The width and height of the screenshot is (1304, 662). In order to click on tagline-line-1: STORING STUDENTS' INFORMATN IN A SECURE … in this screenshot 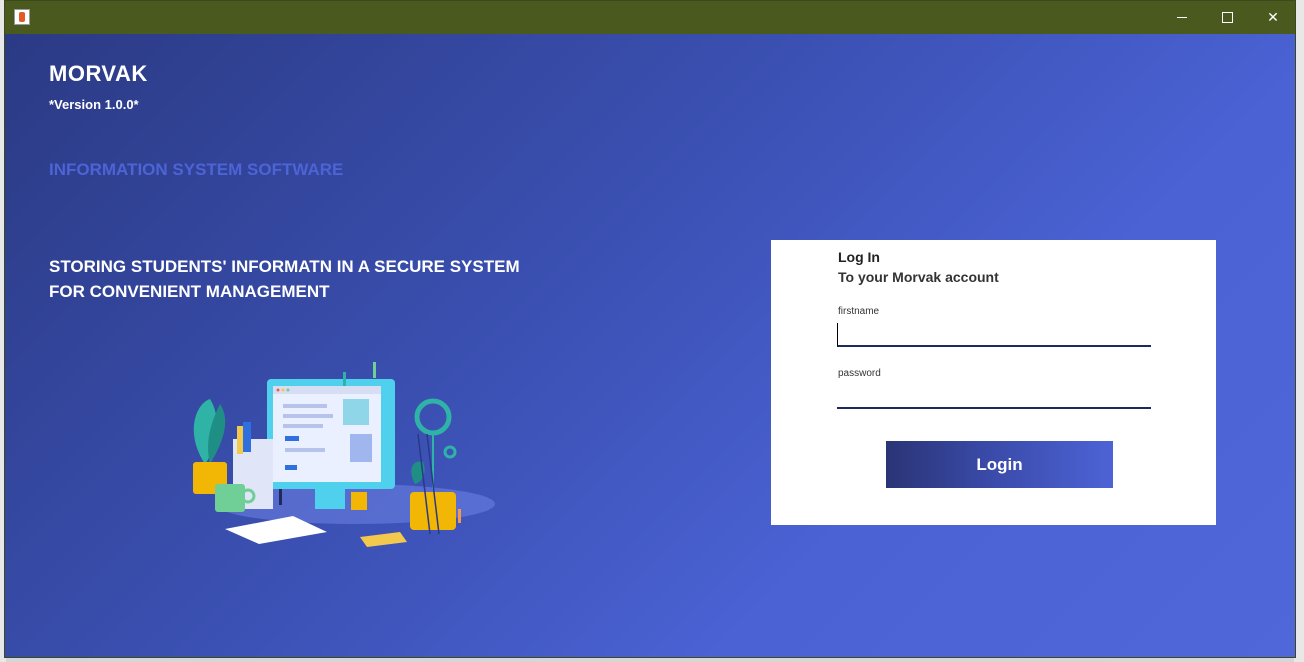, I will do `click(284, 266)`.